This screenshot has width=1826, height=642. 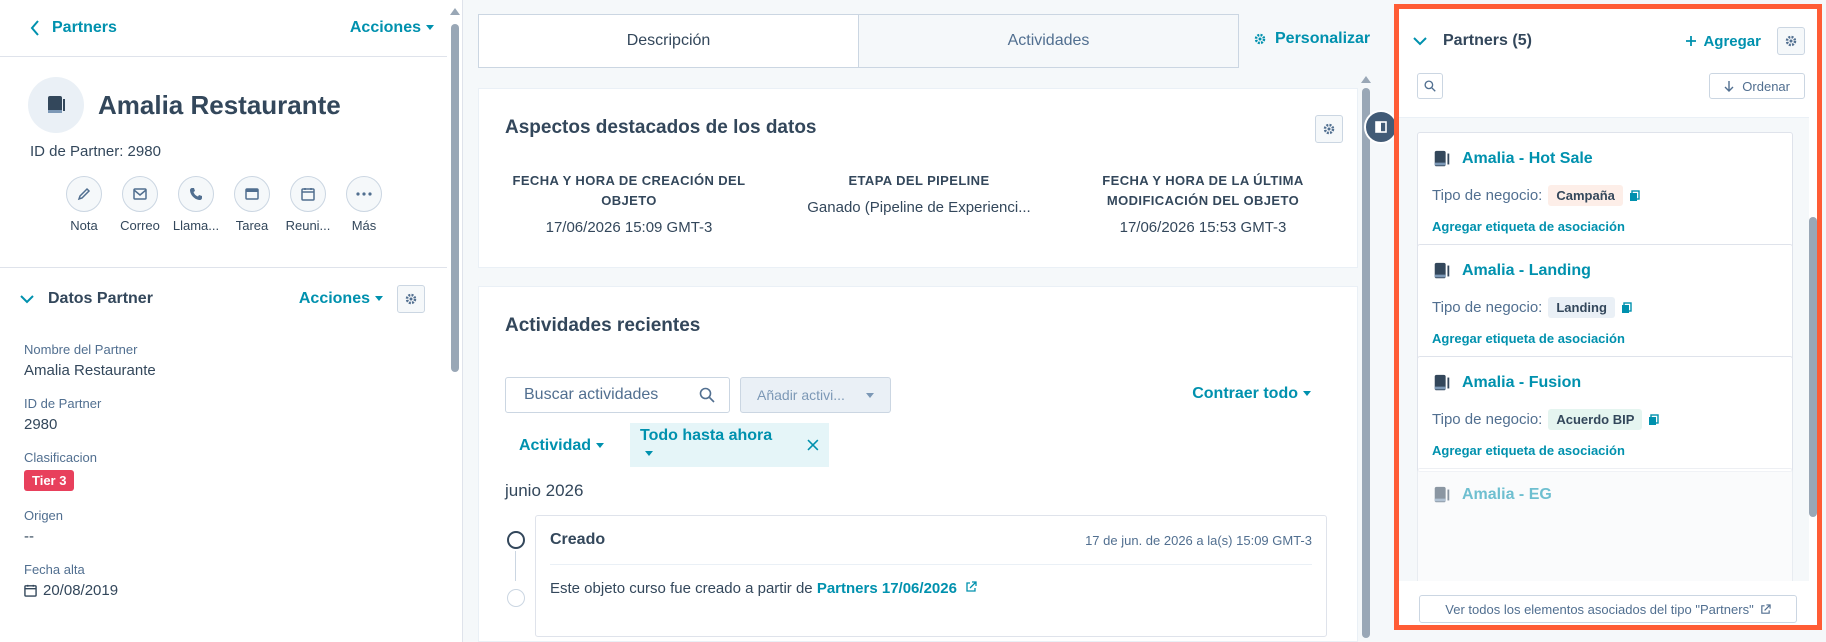 I want to click on panel-toggle-icon, so click(x=1381, y=127).